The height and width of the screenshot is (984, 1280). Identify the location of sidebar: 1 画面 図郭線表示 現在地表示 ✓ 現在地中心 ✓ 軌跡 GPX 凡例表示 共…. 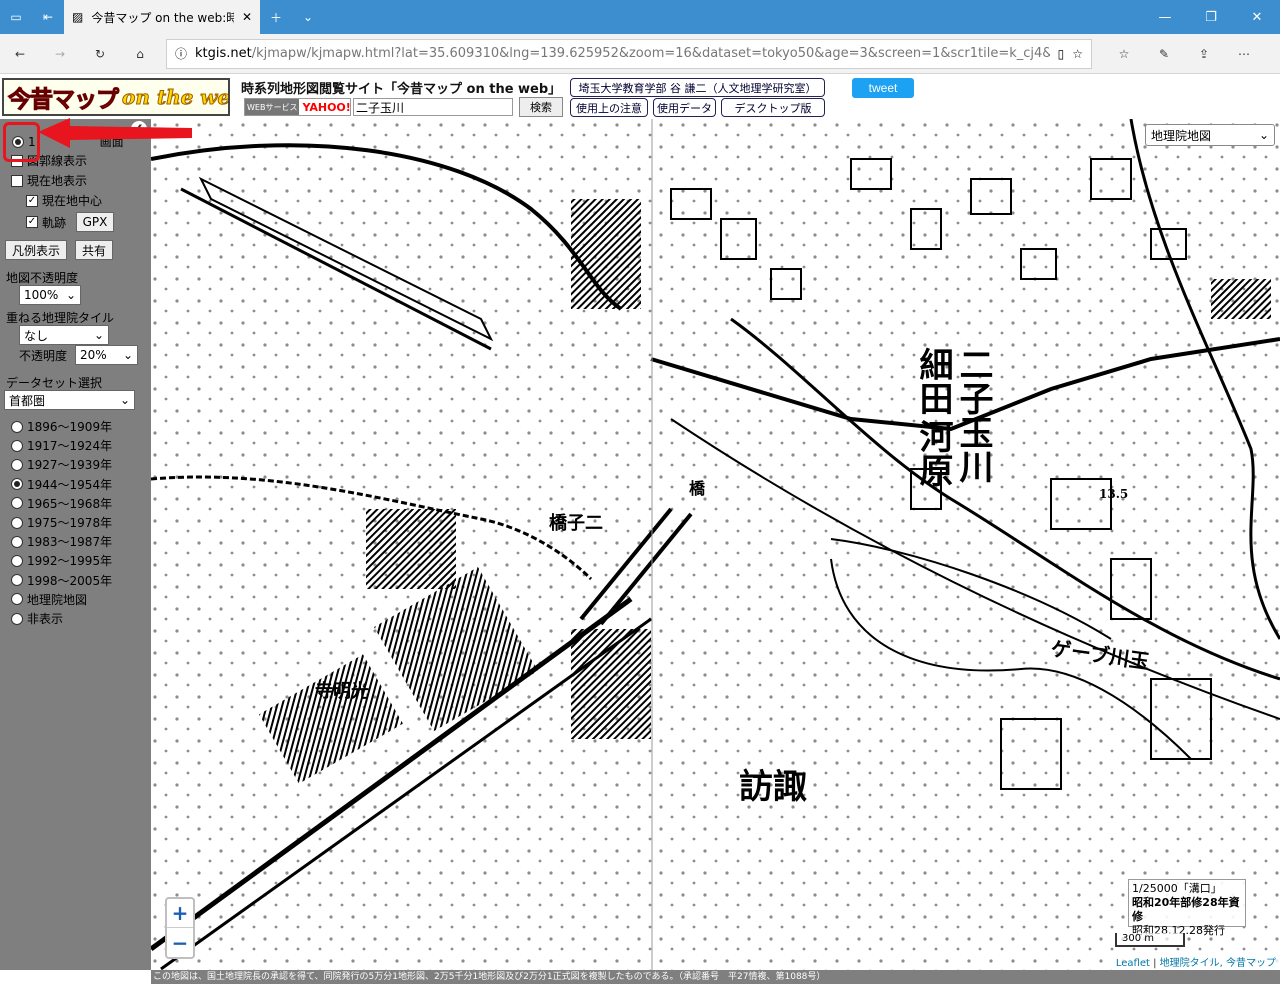
(75, 544).